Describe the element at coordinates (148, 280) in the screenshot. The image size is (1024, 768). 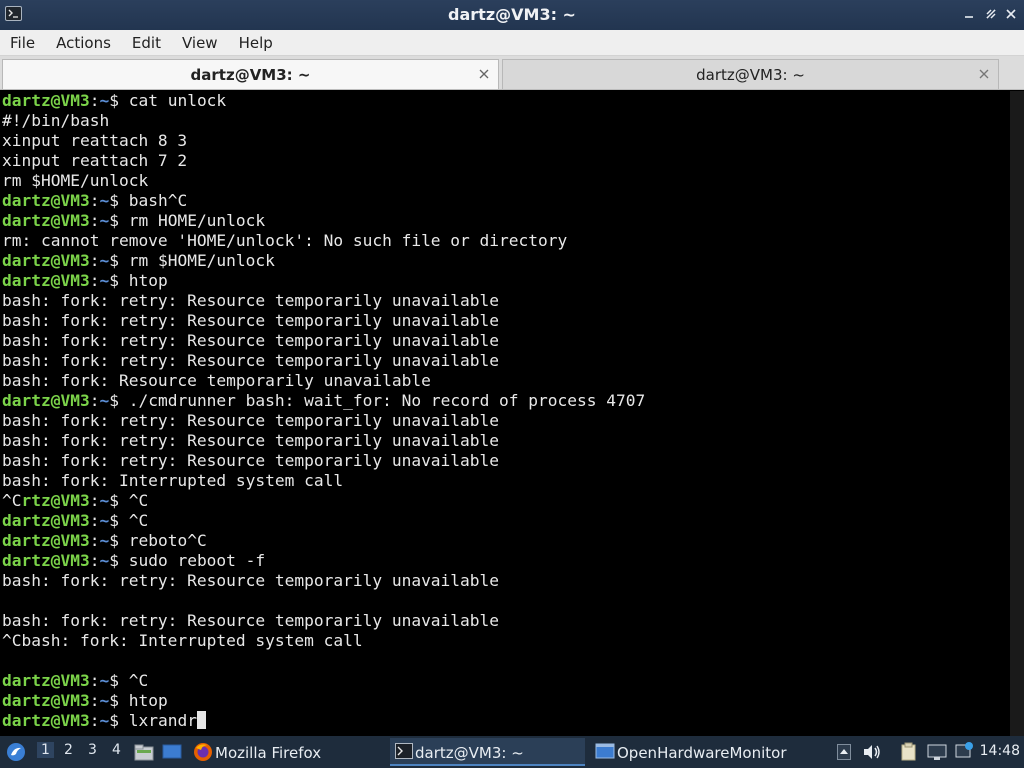
I see `command-text: htop` at that location.